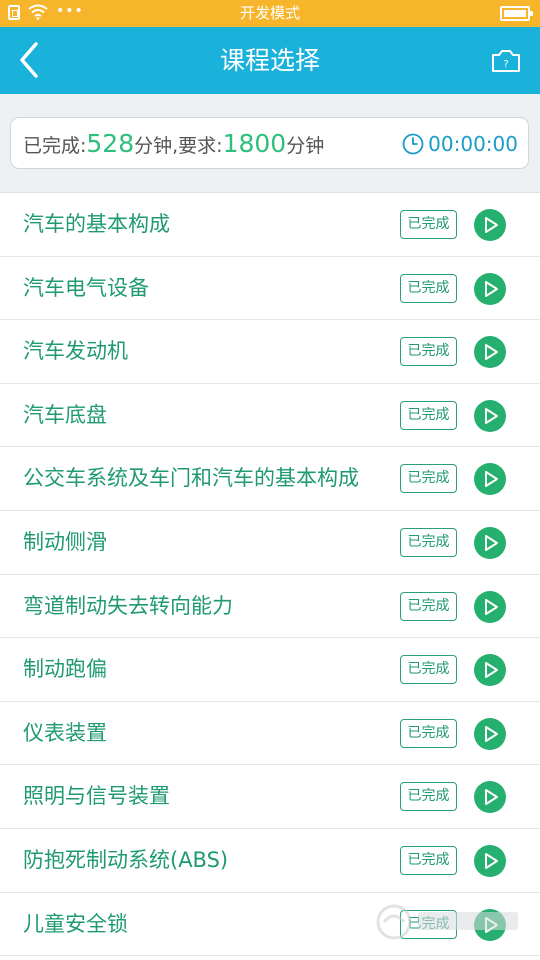  I want to click on course-name: 汽车的基本构成, so click(96, 224).